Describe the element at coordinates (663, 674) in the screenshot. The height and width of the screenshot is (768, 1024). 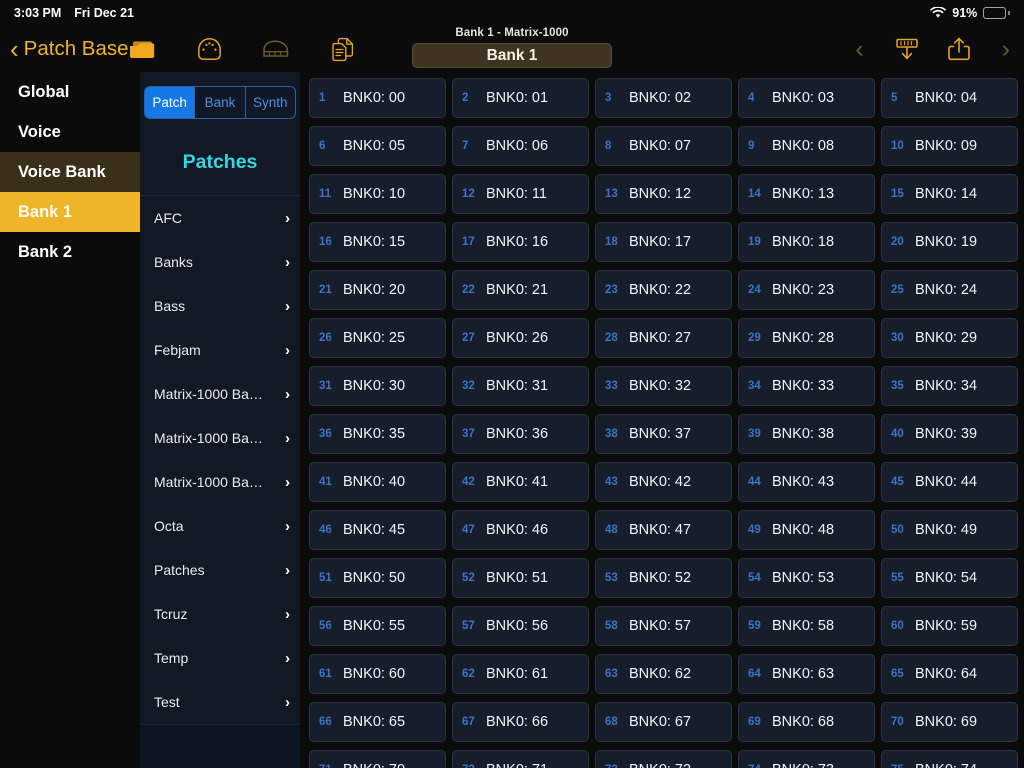
I see `patch-cell: 63 BNK0: 62` at that location.